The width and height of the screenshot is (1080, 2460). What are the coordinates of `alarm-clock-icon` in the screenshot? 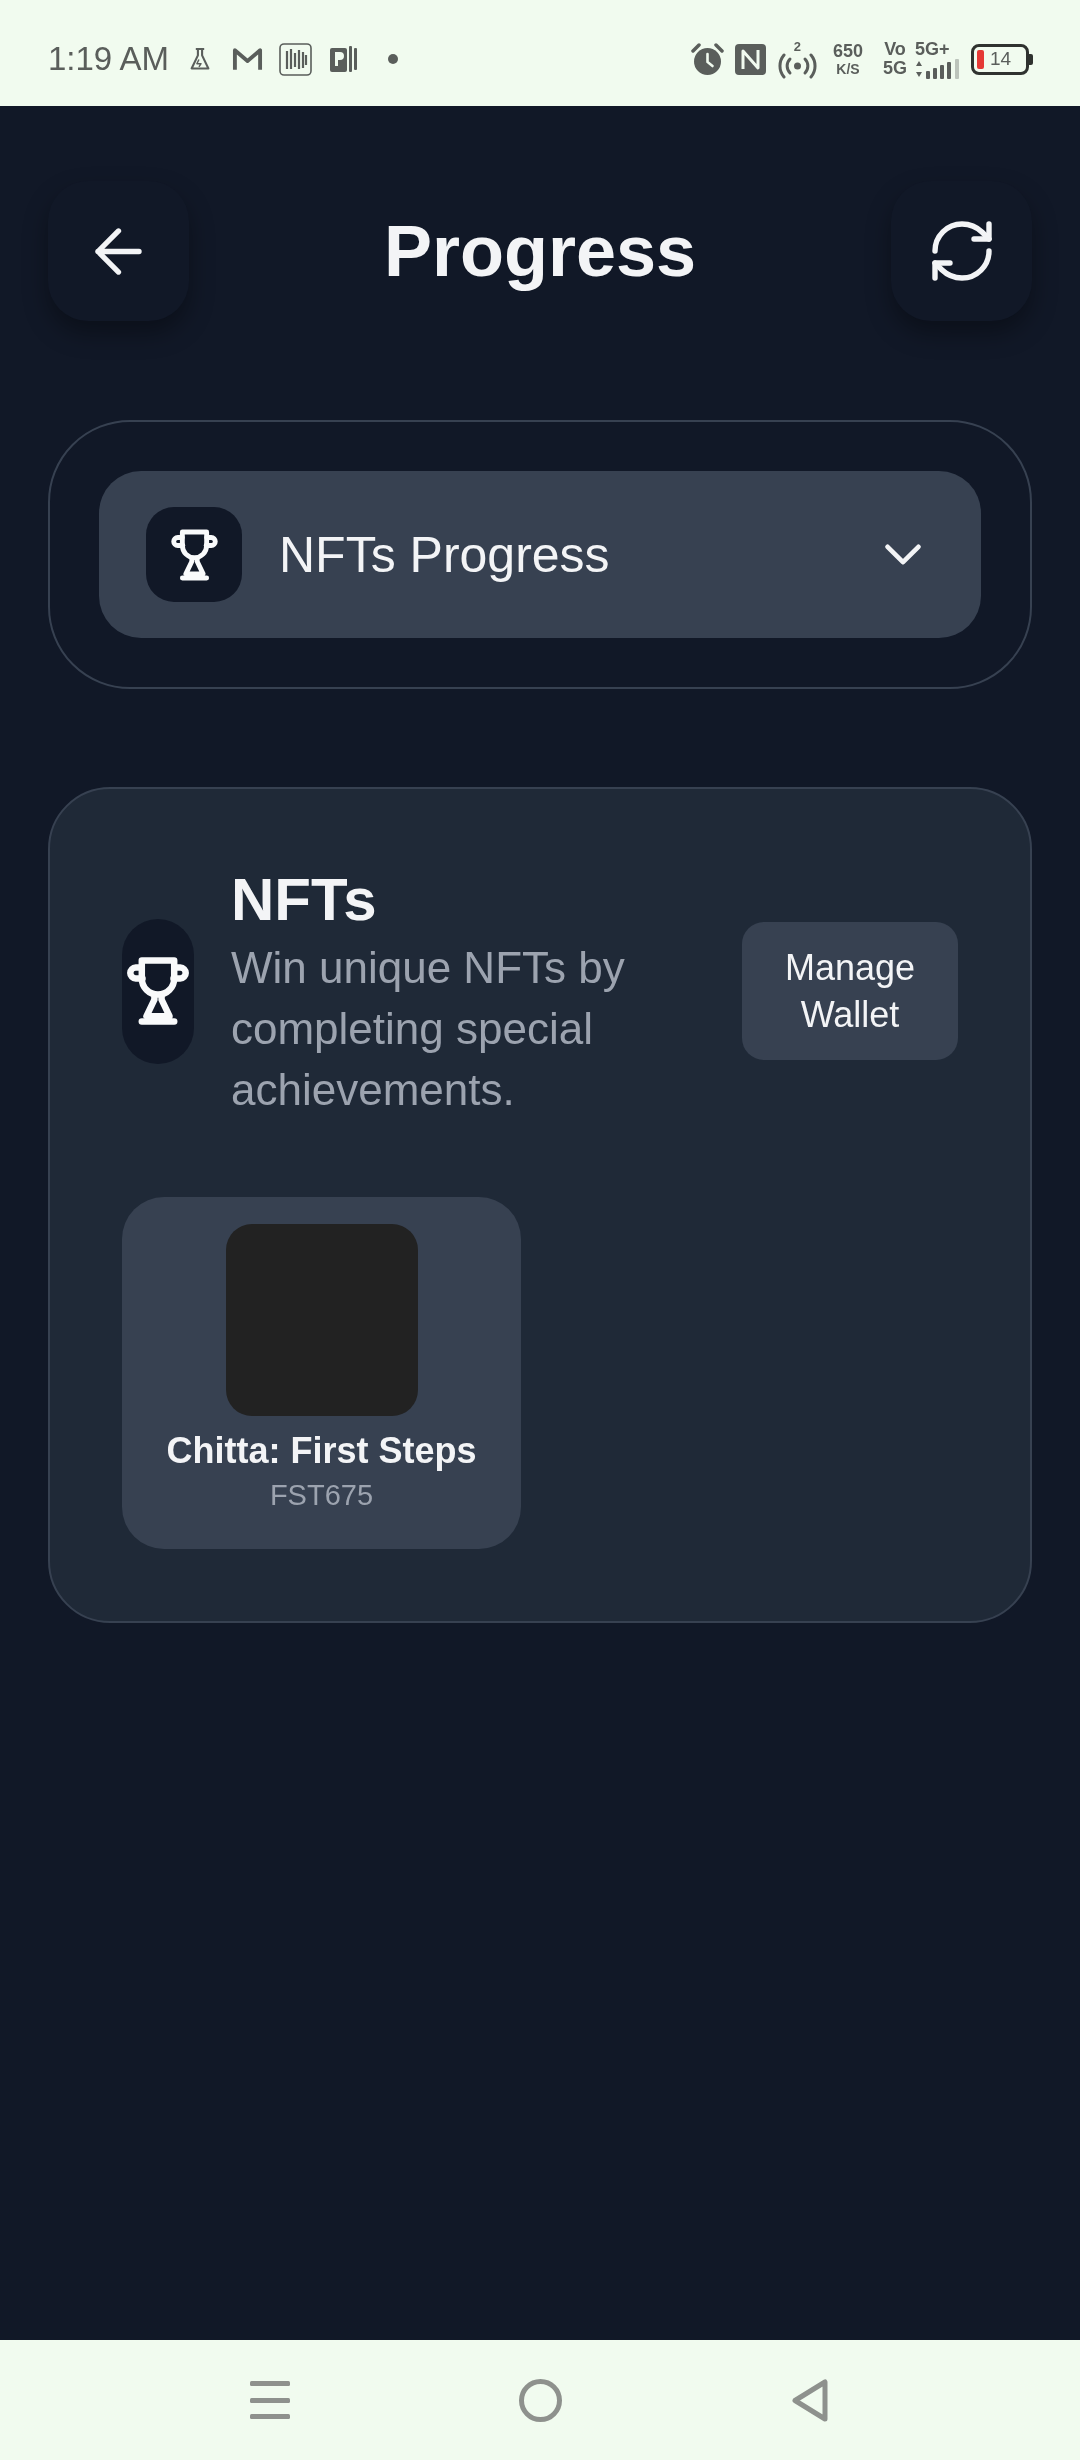 It's located at (707, 59).